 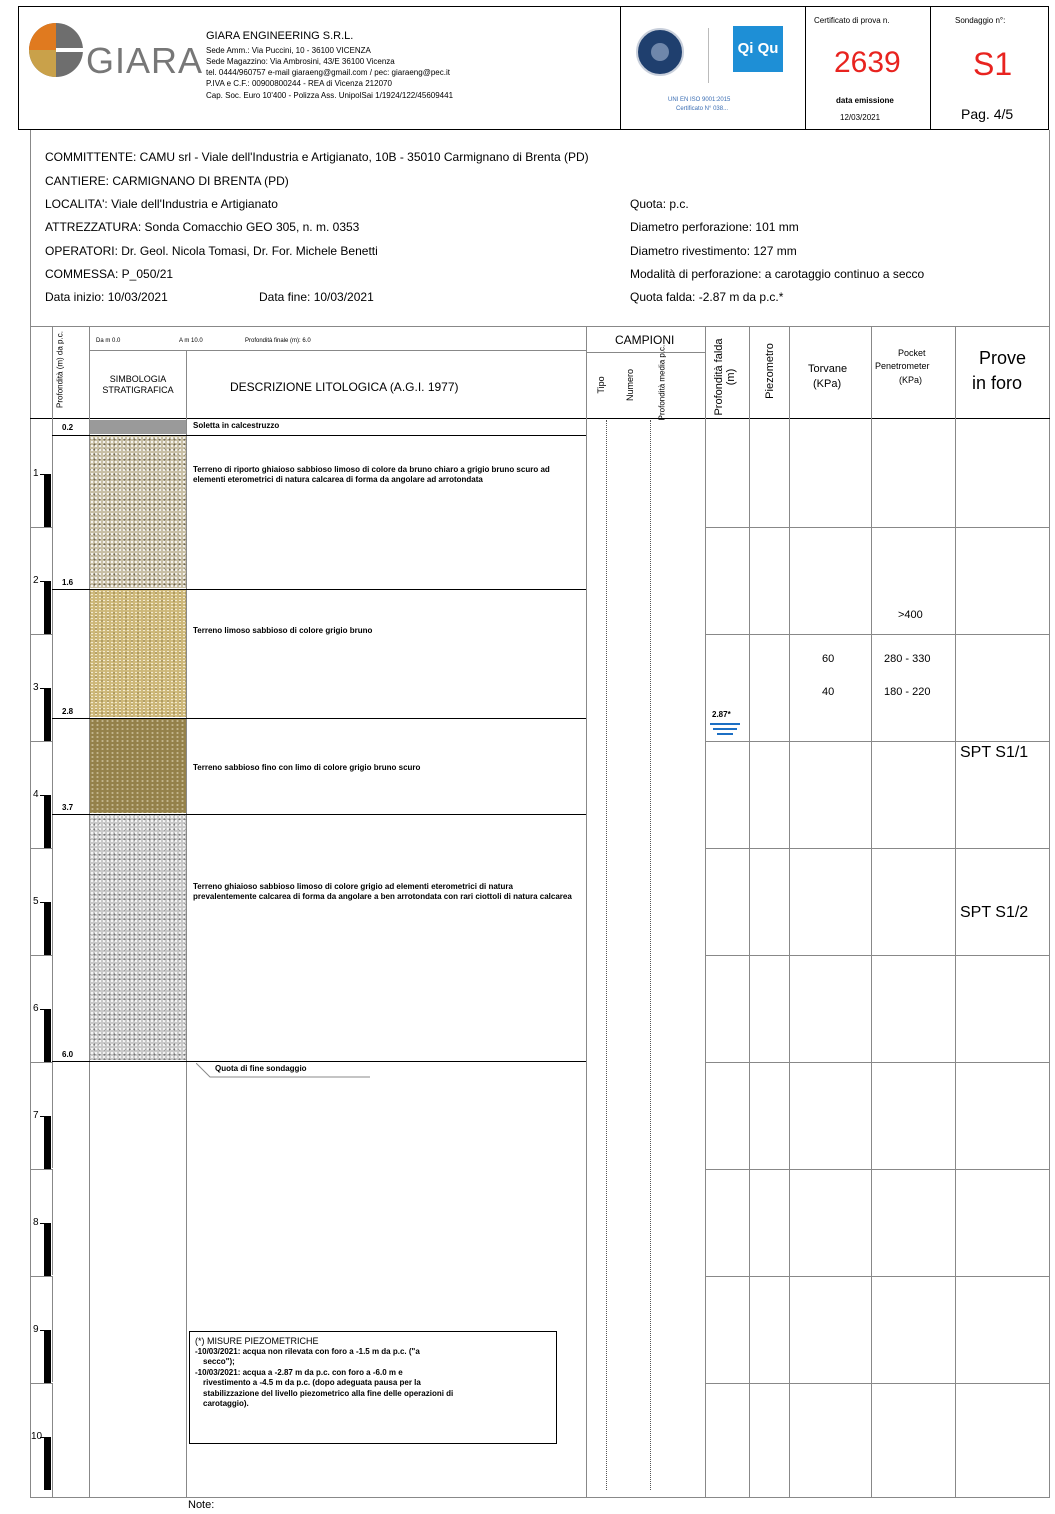 I want to click on prof-falda-header: Profondità falda (m), so click(x=725, y=377).